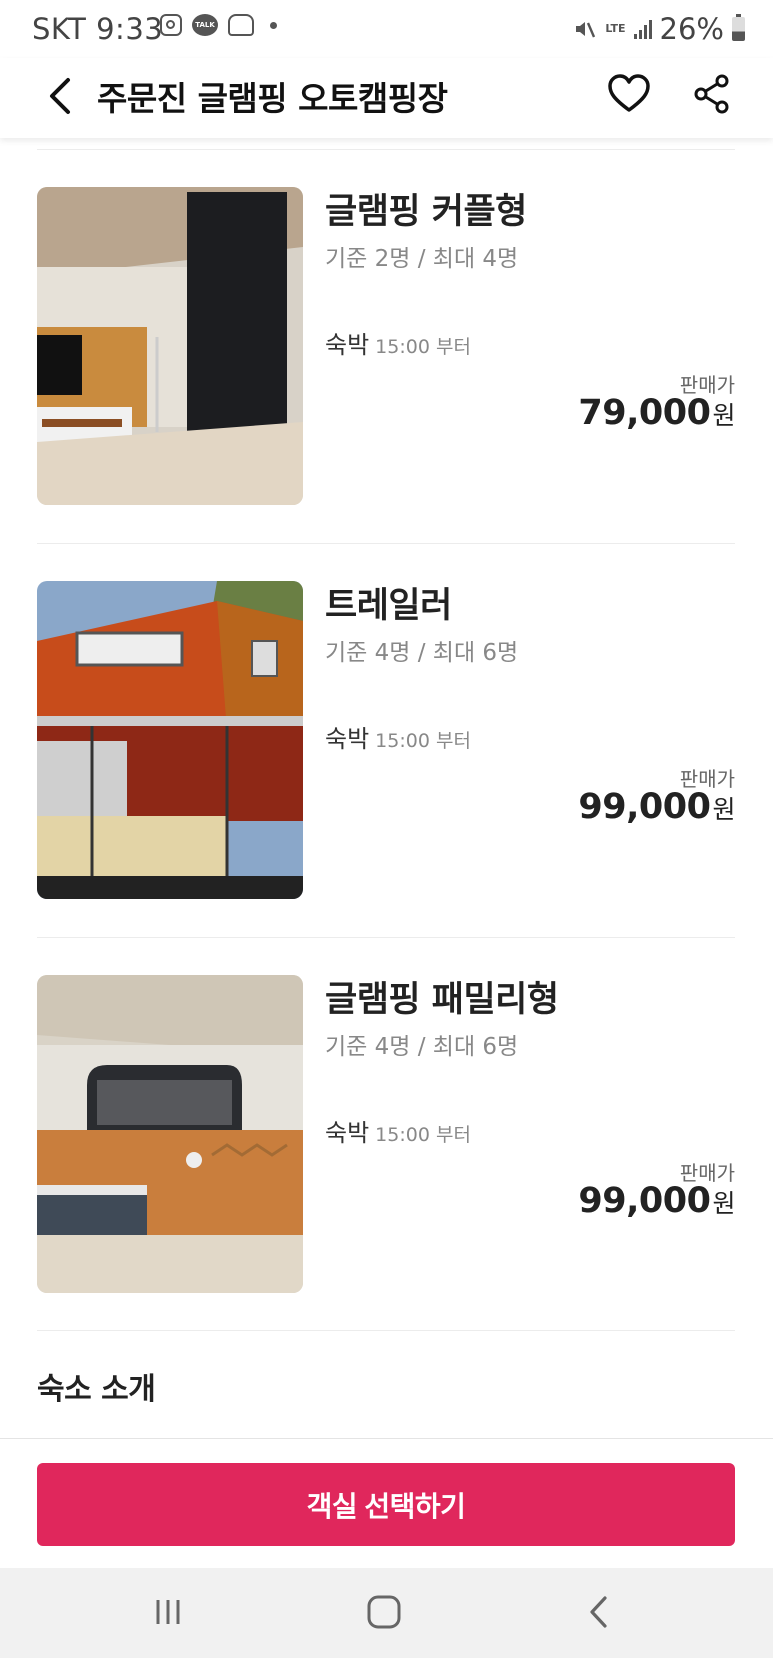  Describe the element at coordinates (98, 29) in the screenshot. I see `status-time: SKT 9:33` at that location.